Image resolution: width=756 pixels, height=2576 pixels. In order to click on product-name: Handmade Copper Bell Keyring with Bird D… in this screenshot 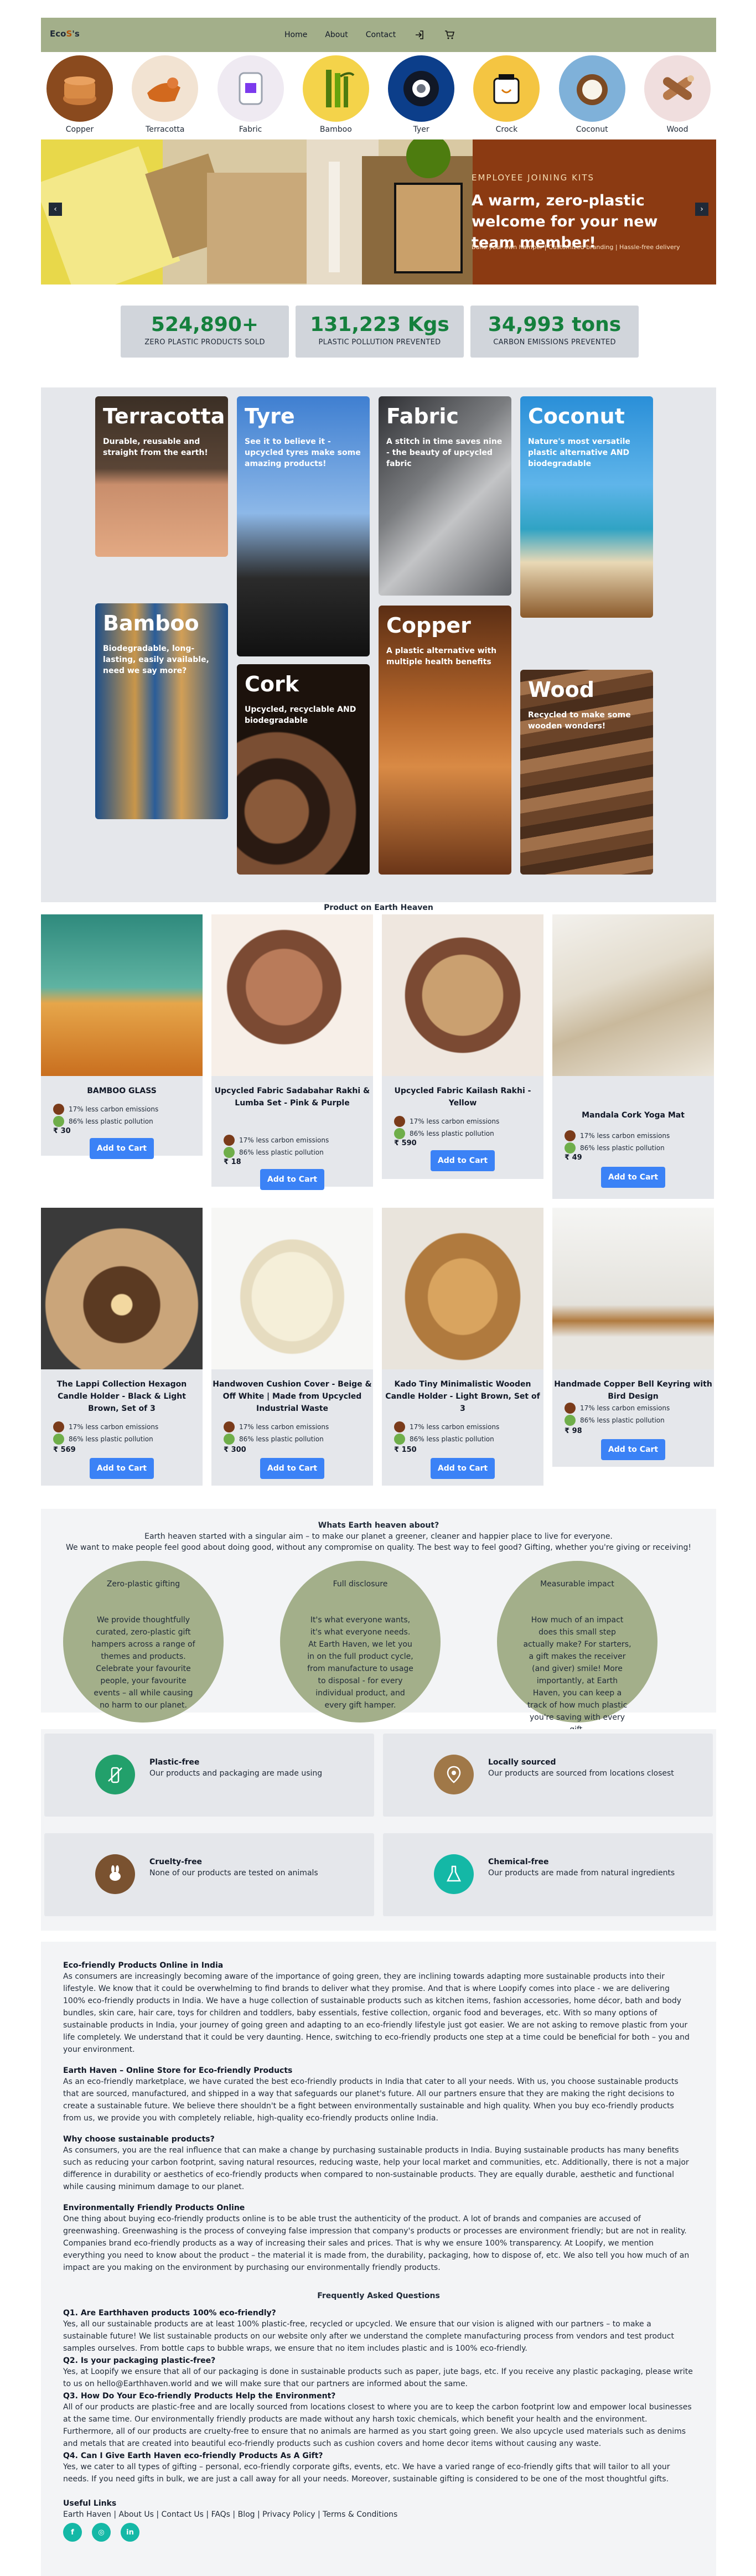, I will do `click(633, 1390)`.